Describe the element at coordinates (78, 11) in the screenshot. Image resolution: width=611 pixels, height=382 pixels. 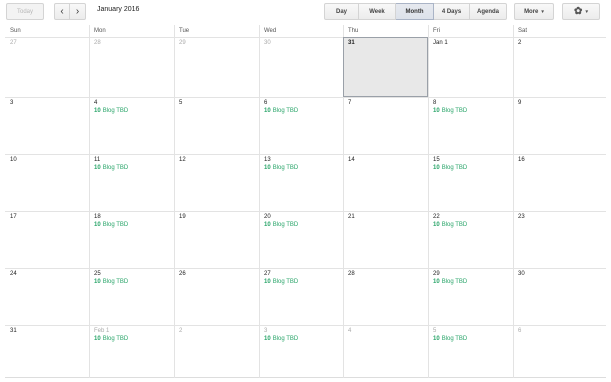
I see `next-period-button: ›` at that location.